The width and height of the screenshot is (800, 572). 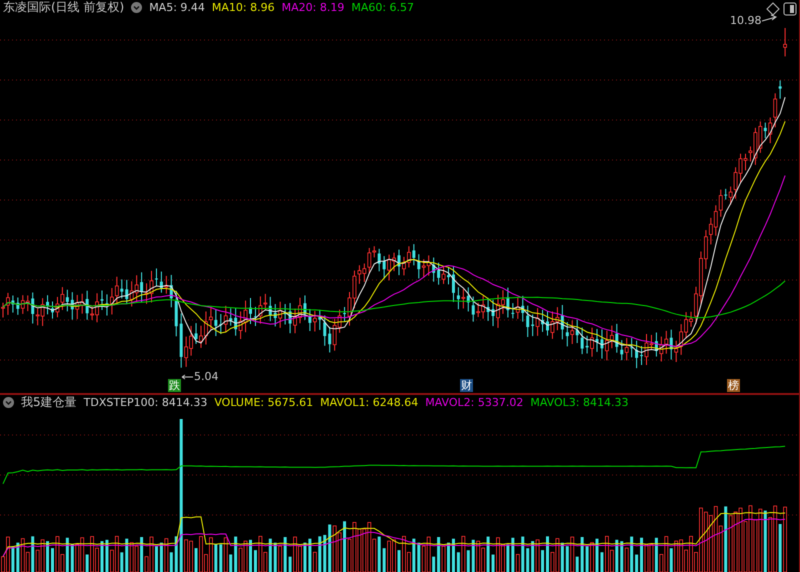 What do you see at coordinates (790, 9) in the screenshot?
I see `panel-toggle-icon` at bounding box center [790, 9].